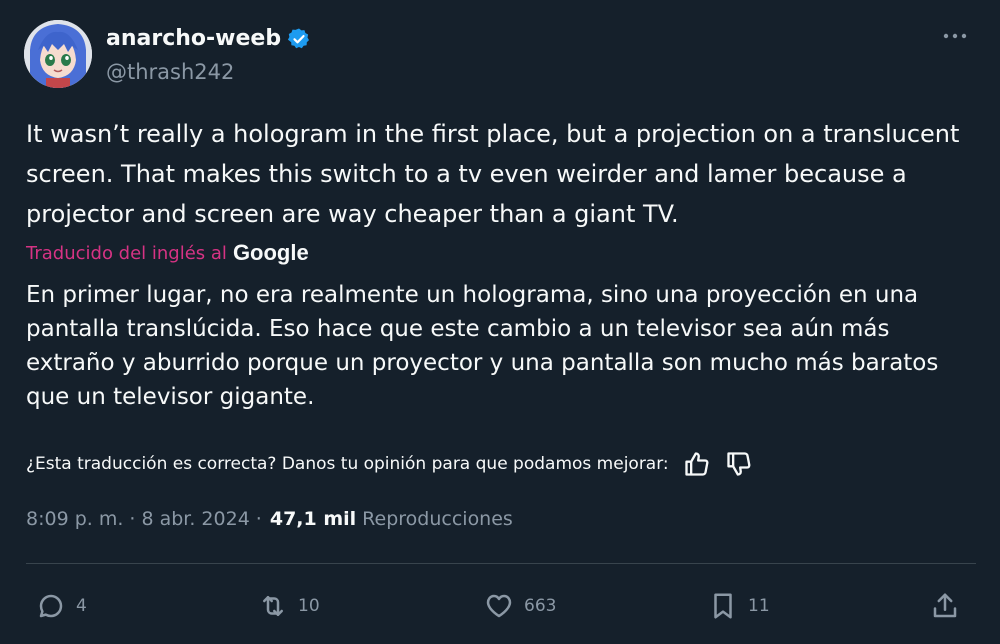 Image resolution: width=1000 pixels, height=644 pixels. Describe the element at coordinates (81, 606) in the screenshot. I see `reply-count: 4` at that location.